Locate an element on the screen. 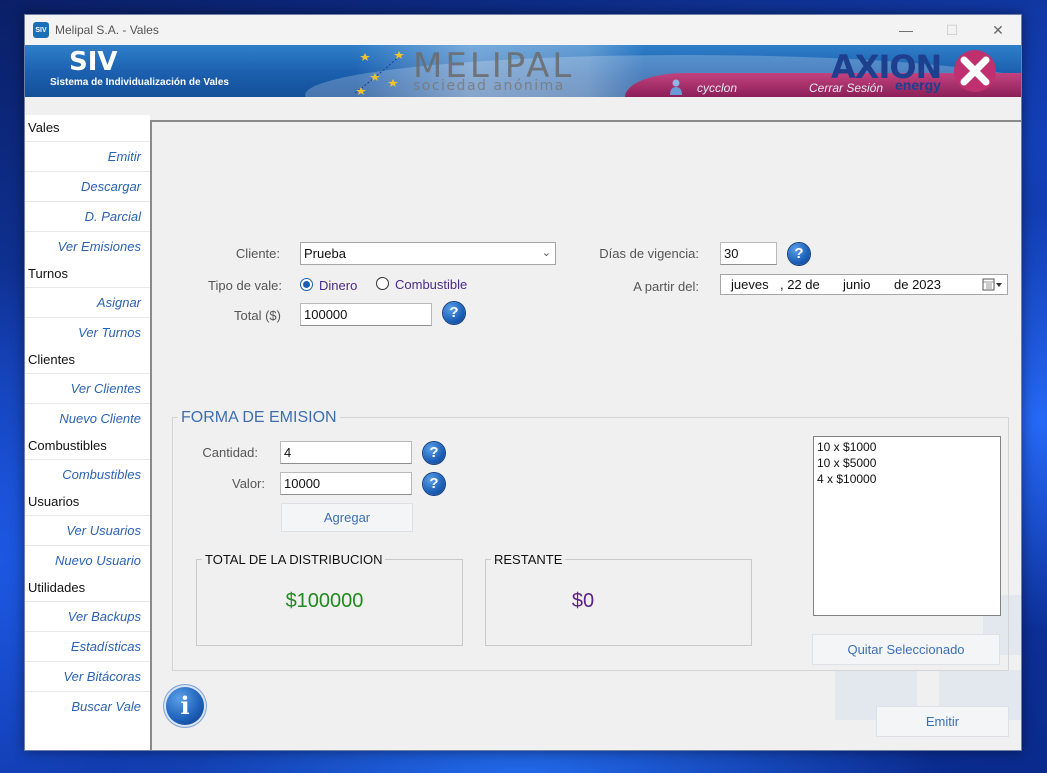 This screenshot has height=773, width=1047. sidebar-item-asignar: Asignar is located at coordinates (87, 302).